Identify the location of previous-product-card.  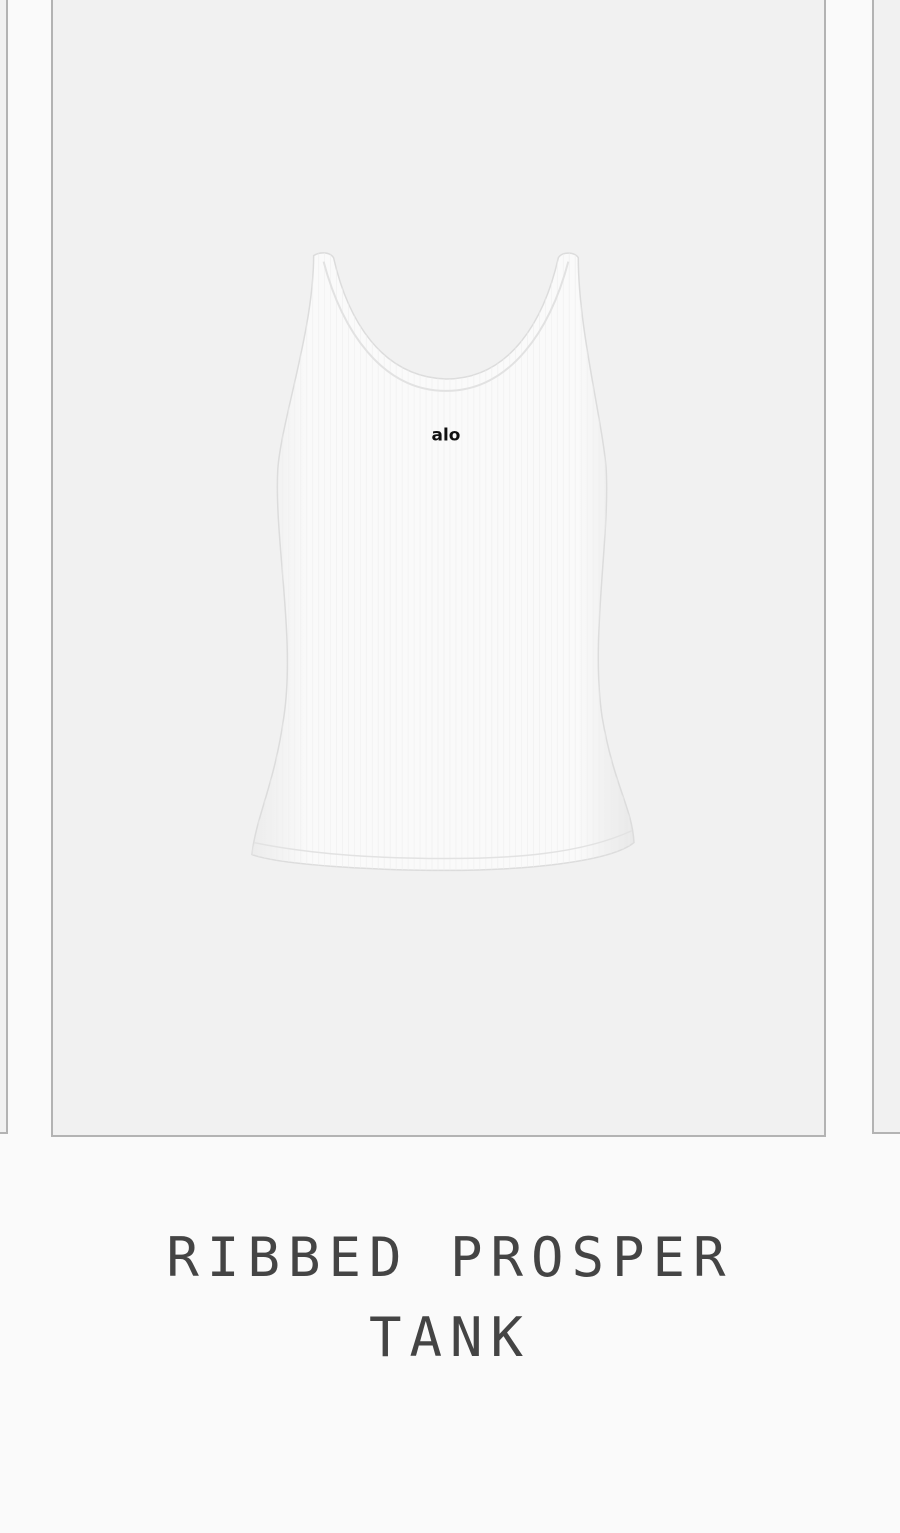
(4, 567).